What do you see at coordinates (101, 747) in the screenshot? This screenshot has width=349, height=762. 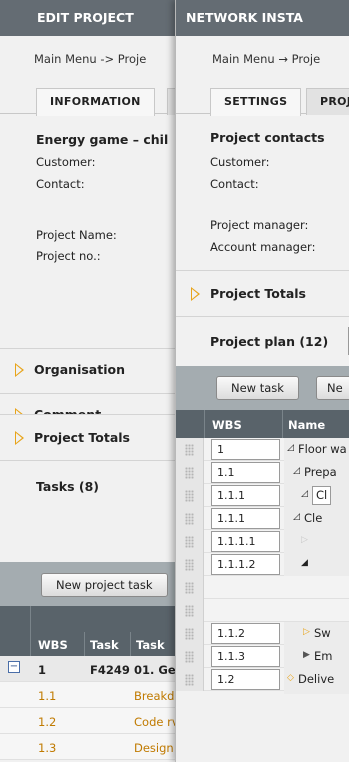 I see `table-row: 1.3 Design` at bounding box center [101, 747].